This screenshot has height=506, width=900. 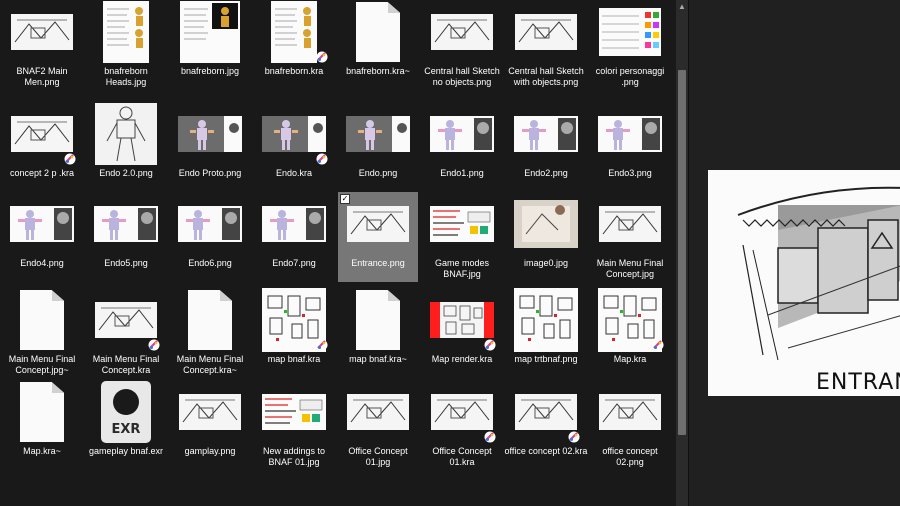 What do you see at coordinates (210, 173) in the screenshot?
I see `file-name-label: Endo Proto.png` at bounding box center [210, 173].